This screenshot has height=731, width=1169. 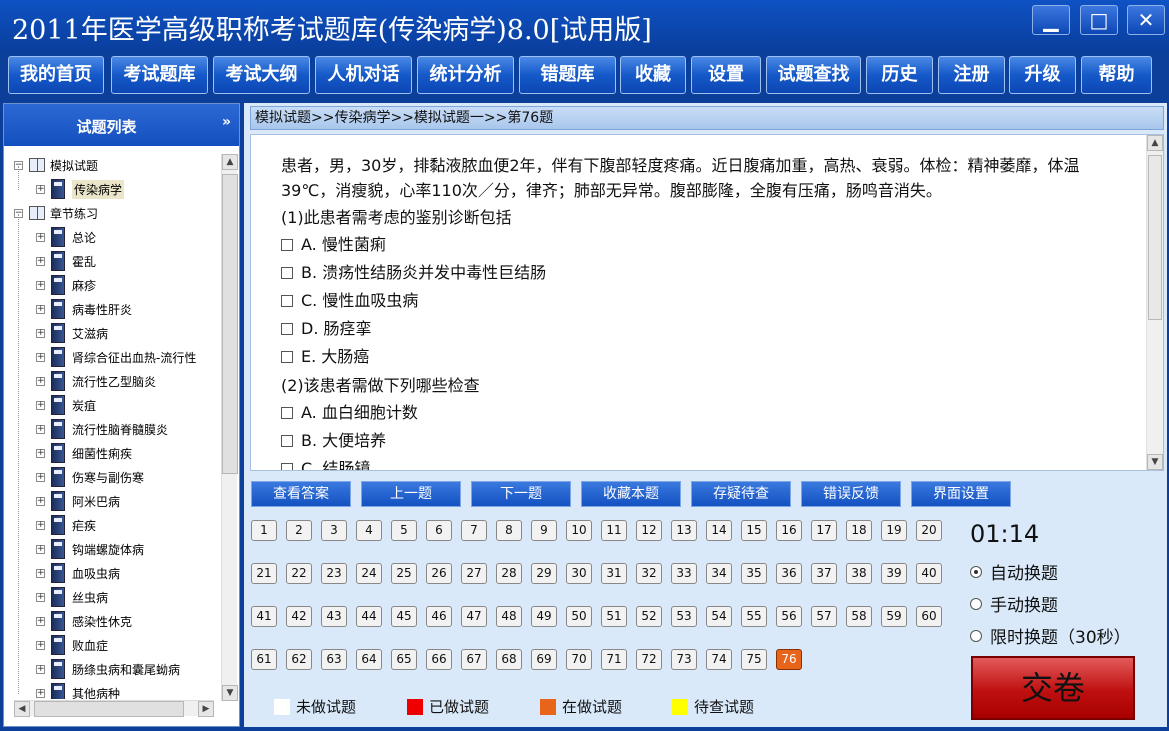 What do you see at coordinates (261, 75) in the screenshot?
I see `menu-syllabus-button: 考试大纲` at bounding box center [261, 75].